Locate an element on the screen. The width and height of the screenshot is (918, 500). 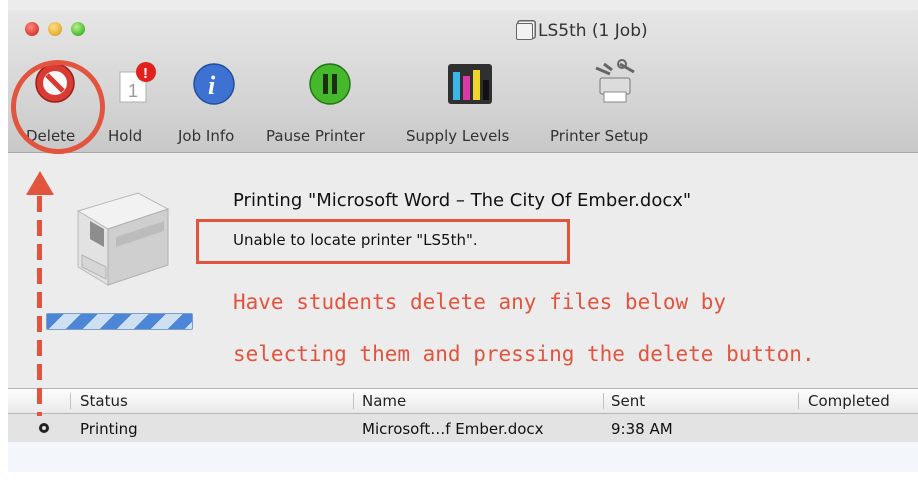
delete-highlight-circle is located at coordinates (58, 107).